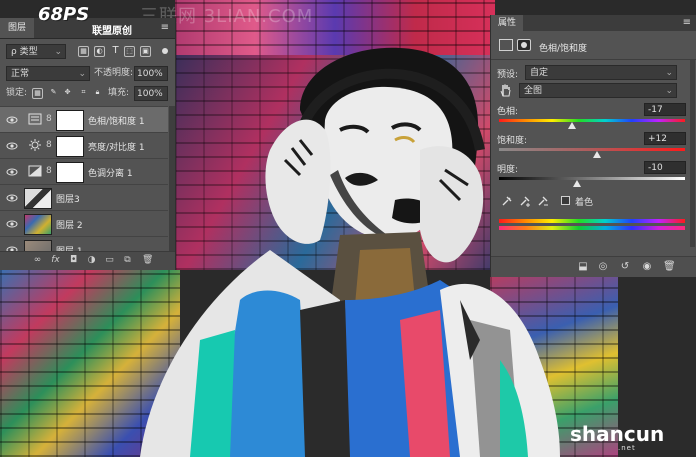 The image size is (696, 457). What do you see at coordinates (17, 93) in the screenshot?
I see `lock-label: 锁定:` at bounding box center [17, 93].